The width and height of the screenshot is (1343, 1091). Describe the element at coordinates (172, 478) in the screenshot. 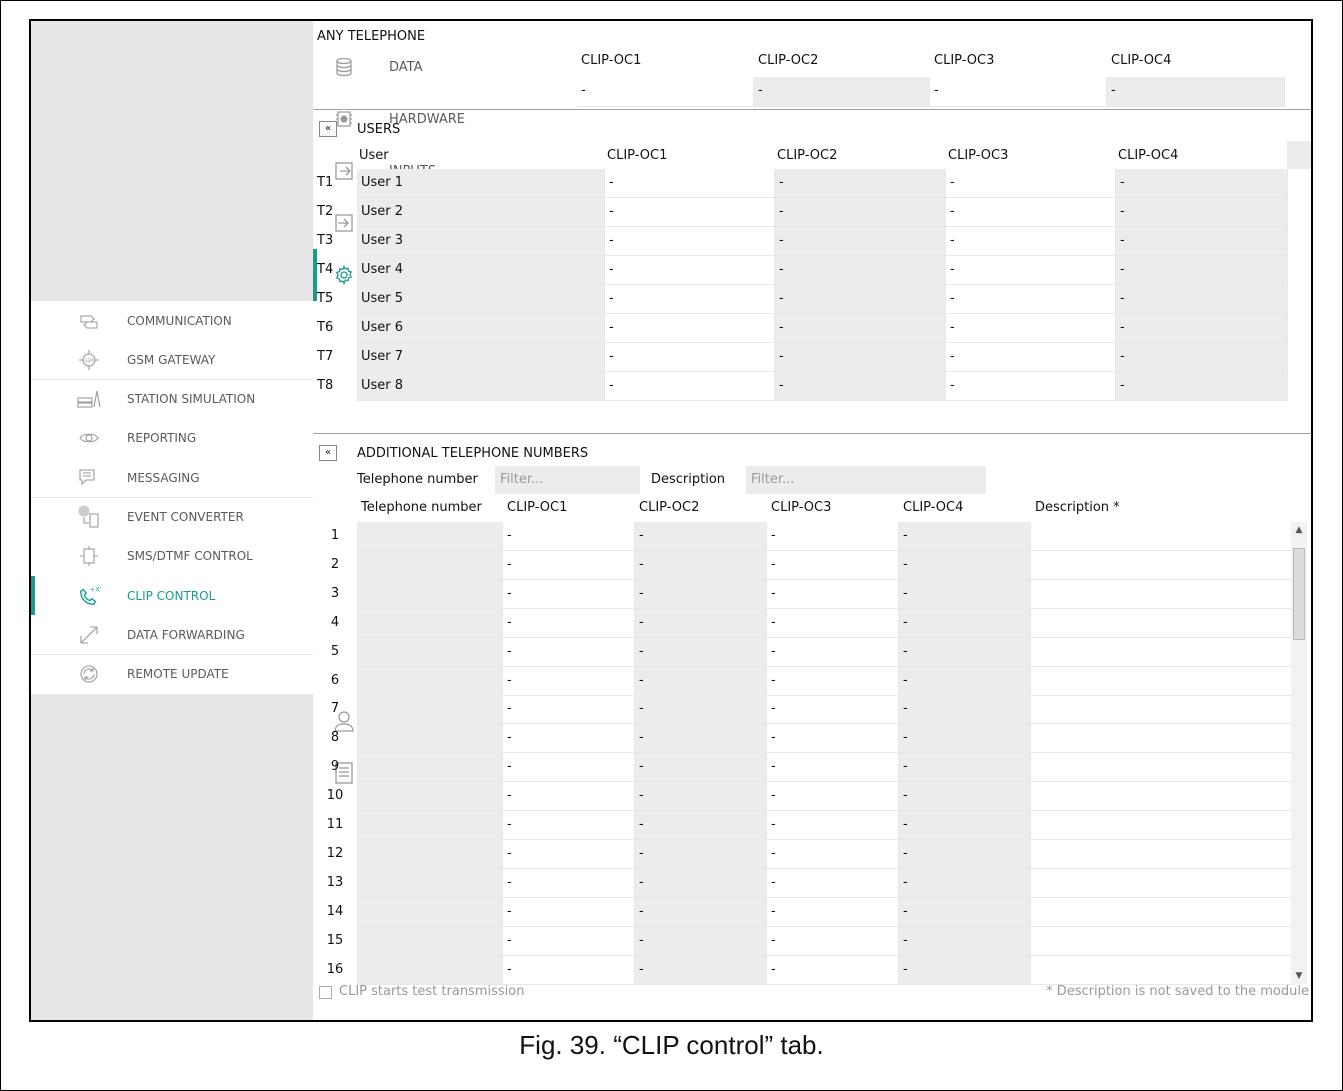

I see `sidebar-subitem-messaging: MESSAGING` at that location.